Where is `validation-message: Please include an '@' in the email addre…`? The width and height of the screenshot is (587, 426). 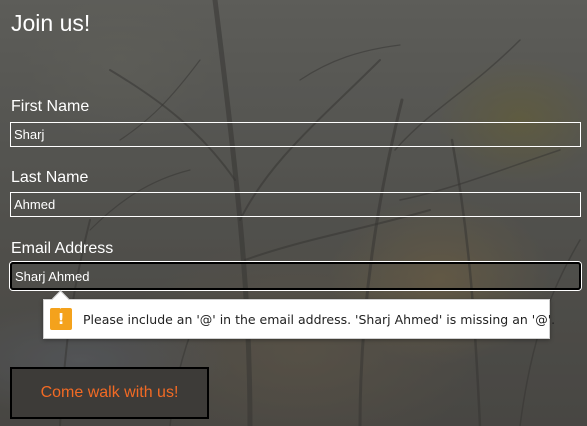
validation-message: Please include an '@' in the email addre… is located at coordinates (319, 319).